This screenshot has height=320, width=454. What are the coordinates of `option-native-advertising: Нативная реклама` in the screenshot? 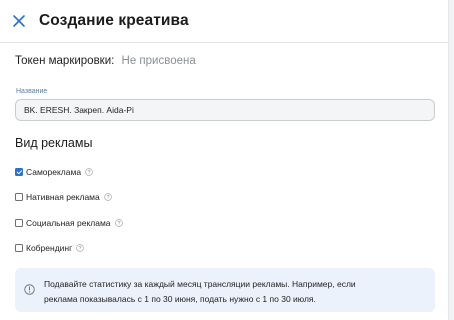 It's located at (63, 197).